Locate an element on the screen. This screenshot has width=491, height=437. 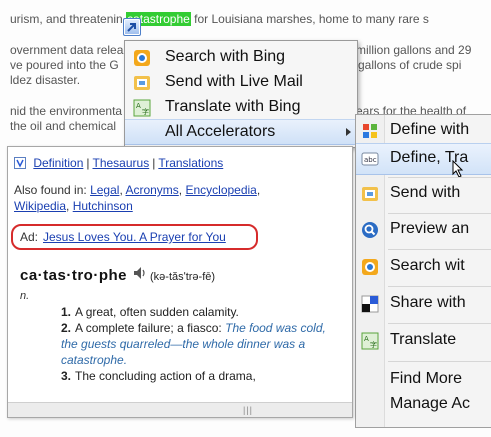
menu-item-label: Send with Live Mail is located at coordinates (234, 81).